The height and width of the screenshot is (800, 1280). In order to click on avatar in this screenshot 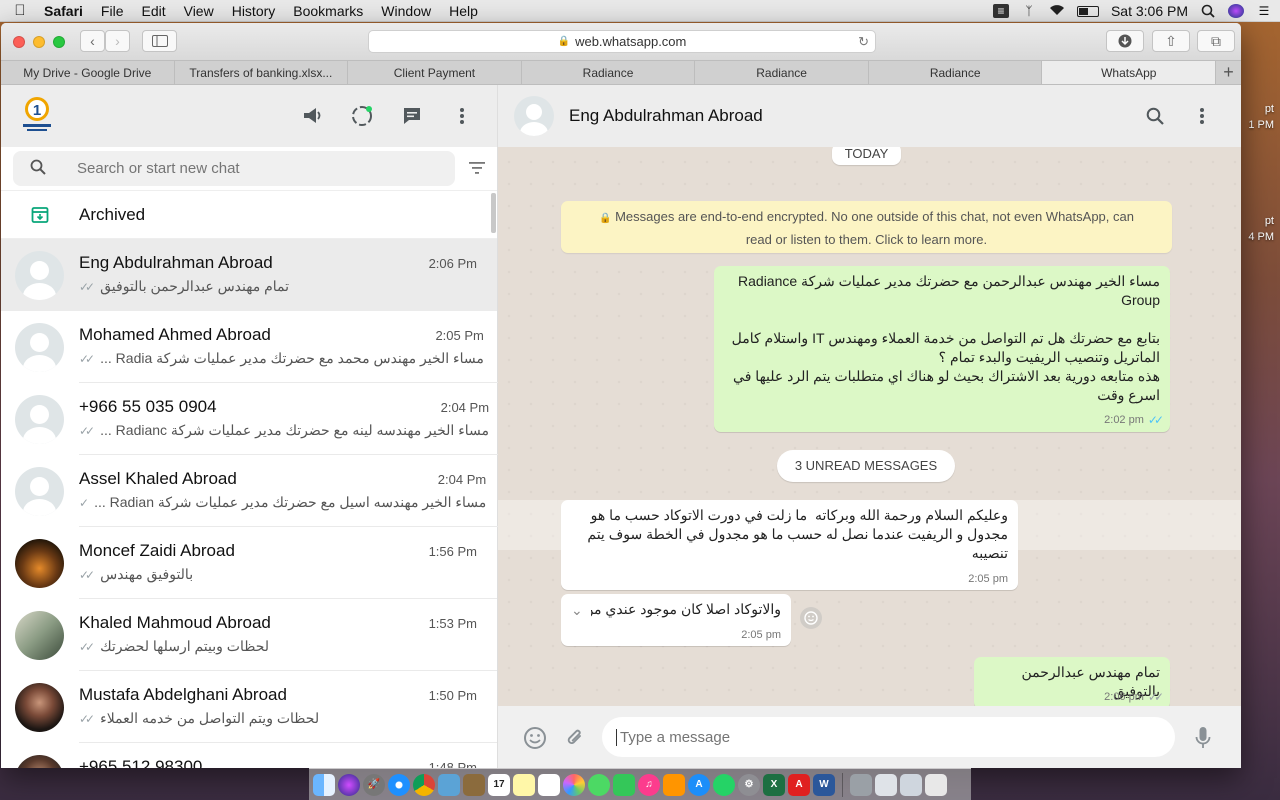, I will do `click(39, 275)`.